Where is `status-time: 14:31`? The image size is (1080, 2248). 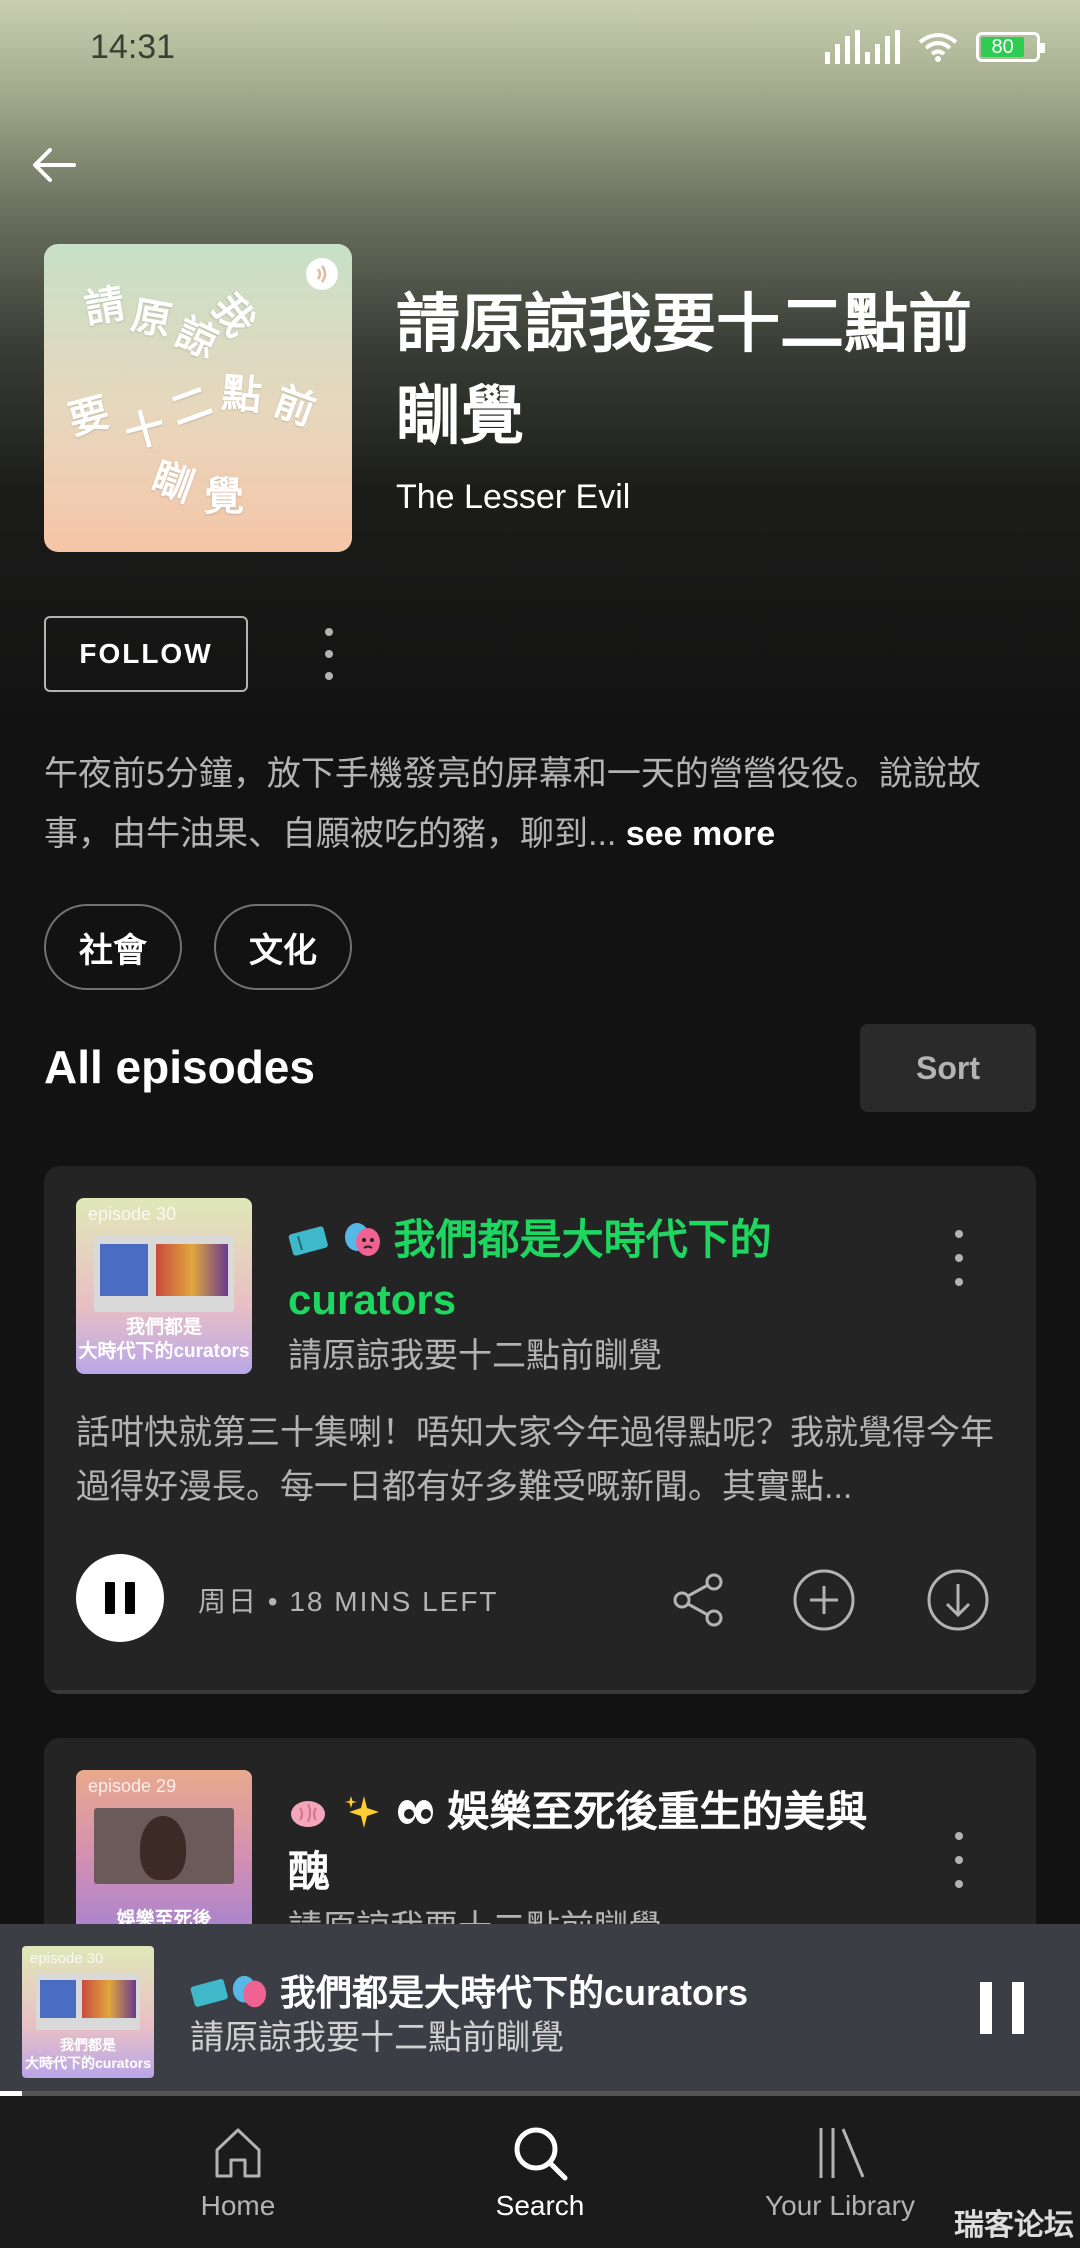 status-time: 14:31 is located at coordinates (133, 47).